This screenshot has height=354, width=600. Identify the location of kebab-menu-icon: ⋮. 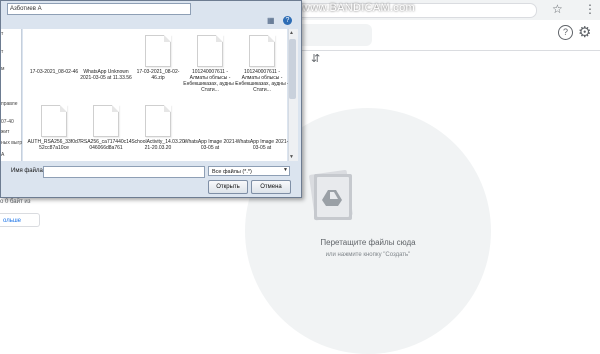
(590, 9).